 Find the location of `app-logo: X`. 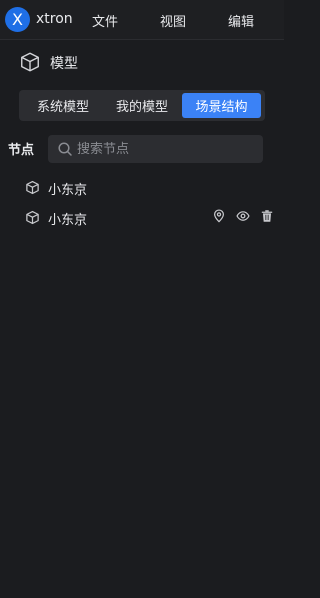

app-logo: X is located at coordinates (17, 19).